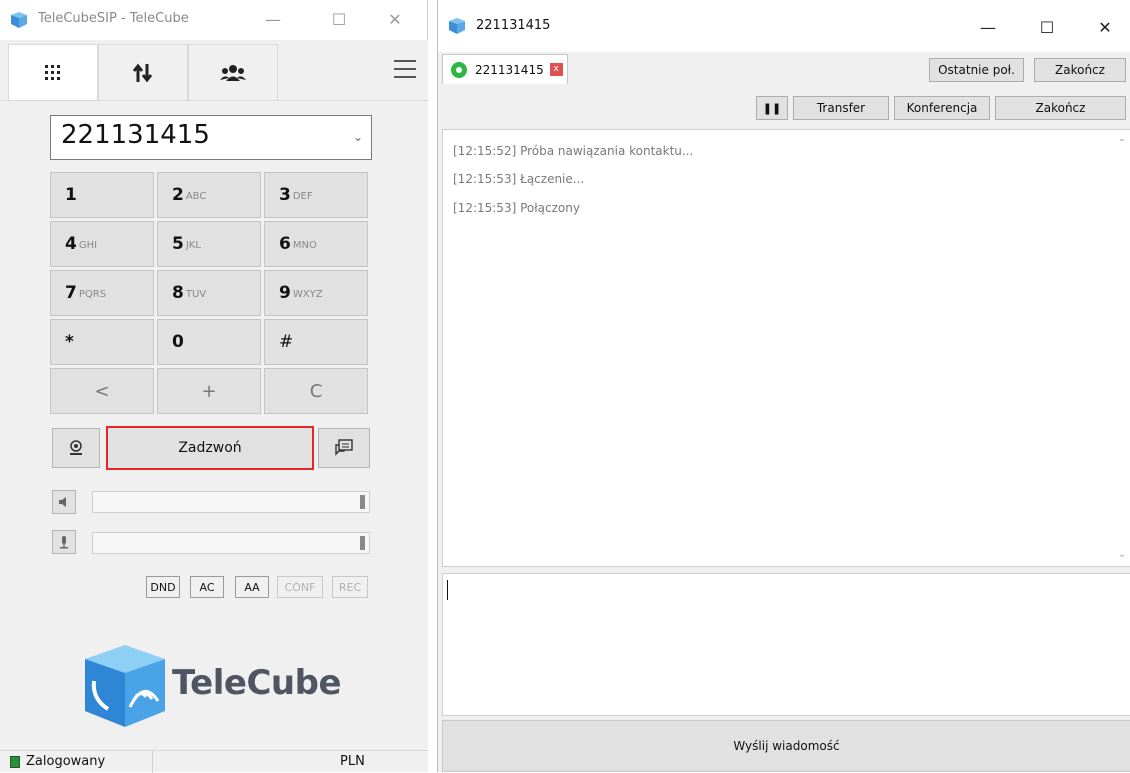 The image size is (1130, 773). What do you see at coordinates (207, 587) in the screenshot?
I see `ac-toggle: AC` at bounding box center [207, 587].